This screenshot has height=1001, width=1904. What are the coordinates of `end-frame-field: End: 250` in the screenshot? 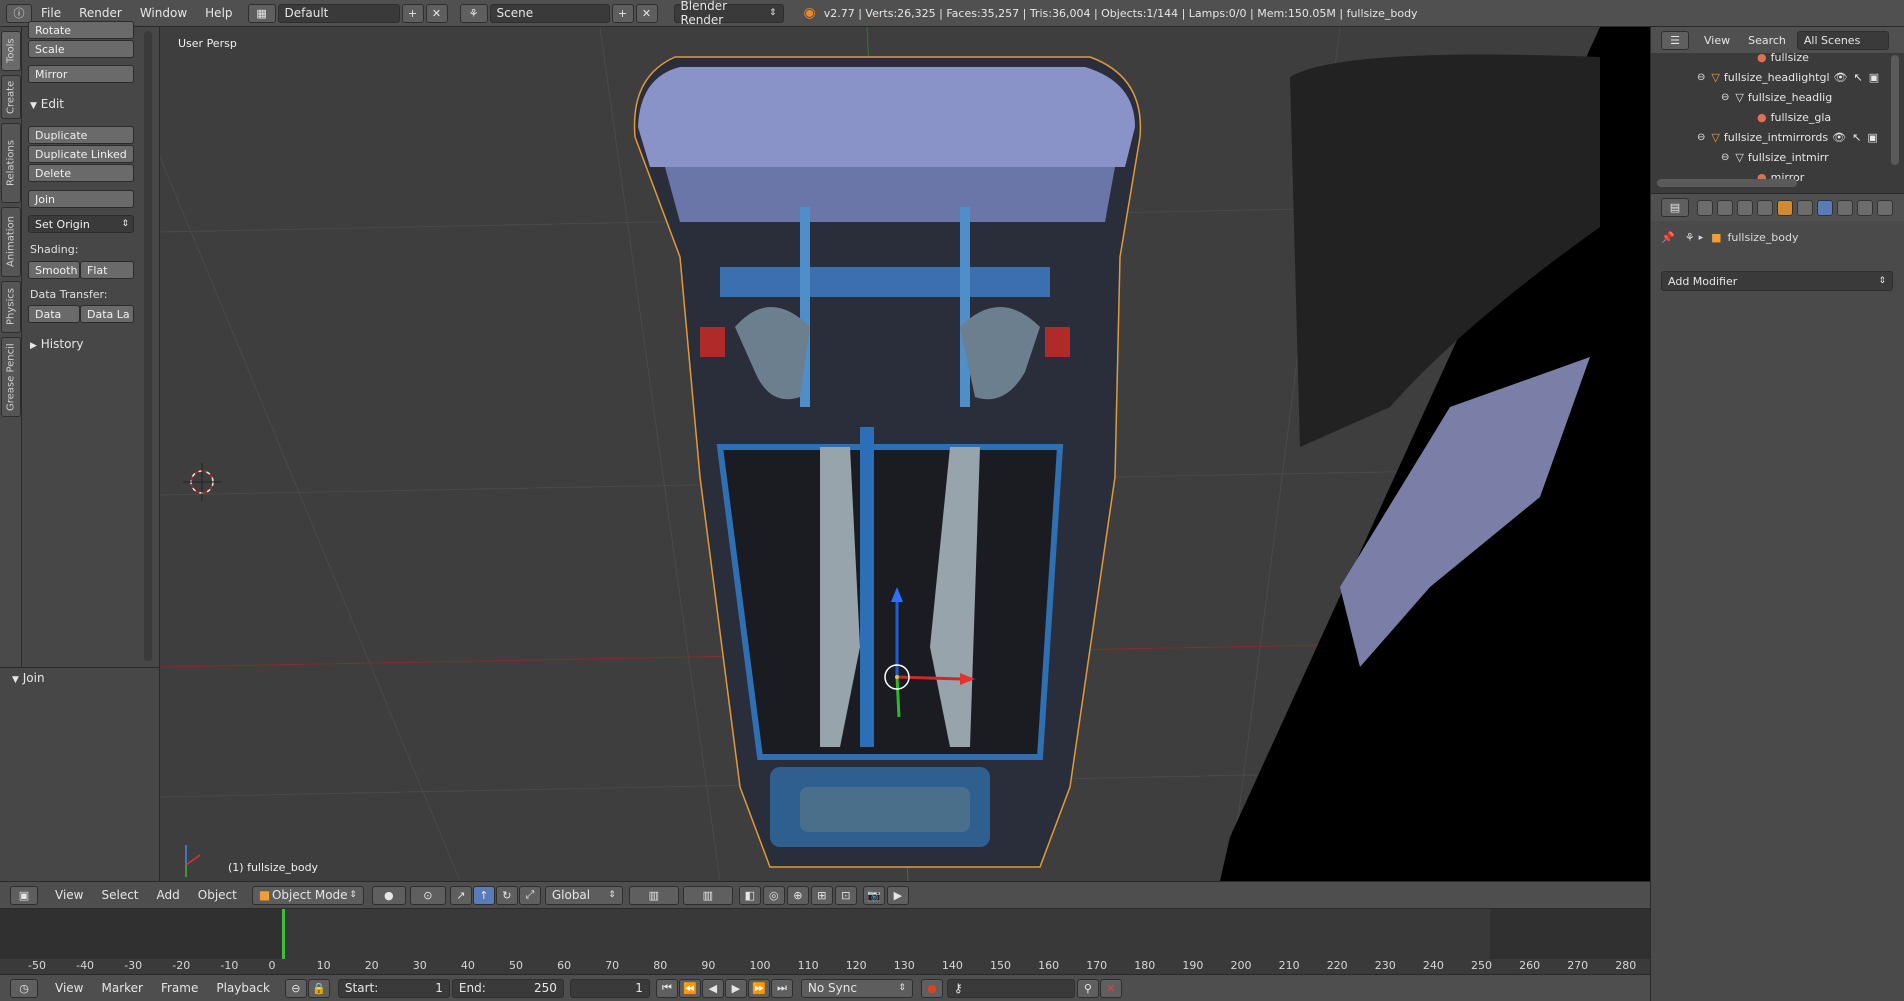 It's located at (507, 988).